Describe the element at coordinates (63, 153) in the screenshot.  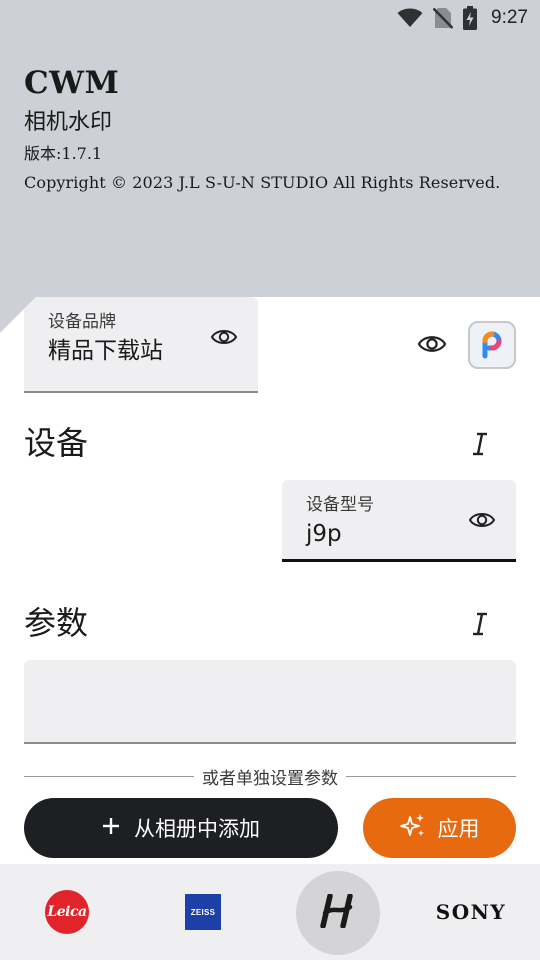
I see `app-version: 版本:1.7.1` at that location.